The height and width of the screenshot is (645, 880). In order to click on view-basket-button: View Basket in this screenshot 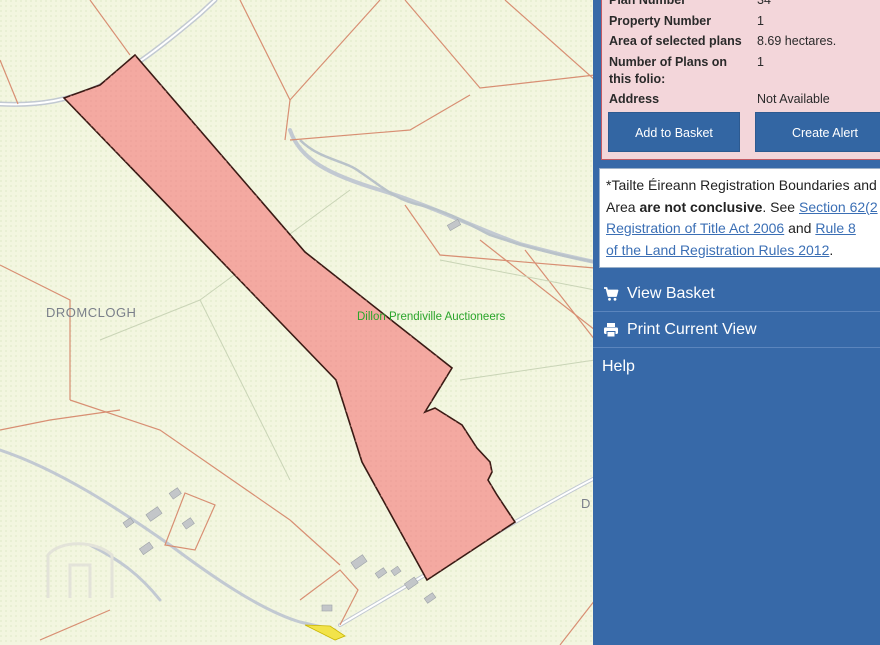, I will do `click(736, 293)`.